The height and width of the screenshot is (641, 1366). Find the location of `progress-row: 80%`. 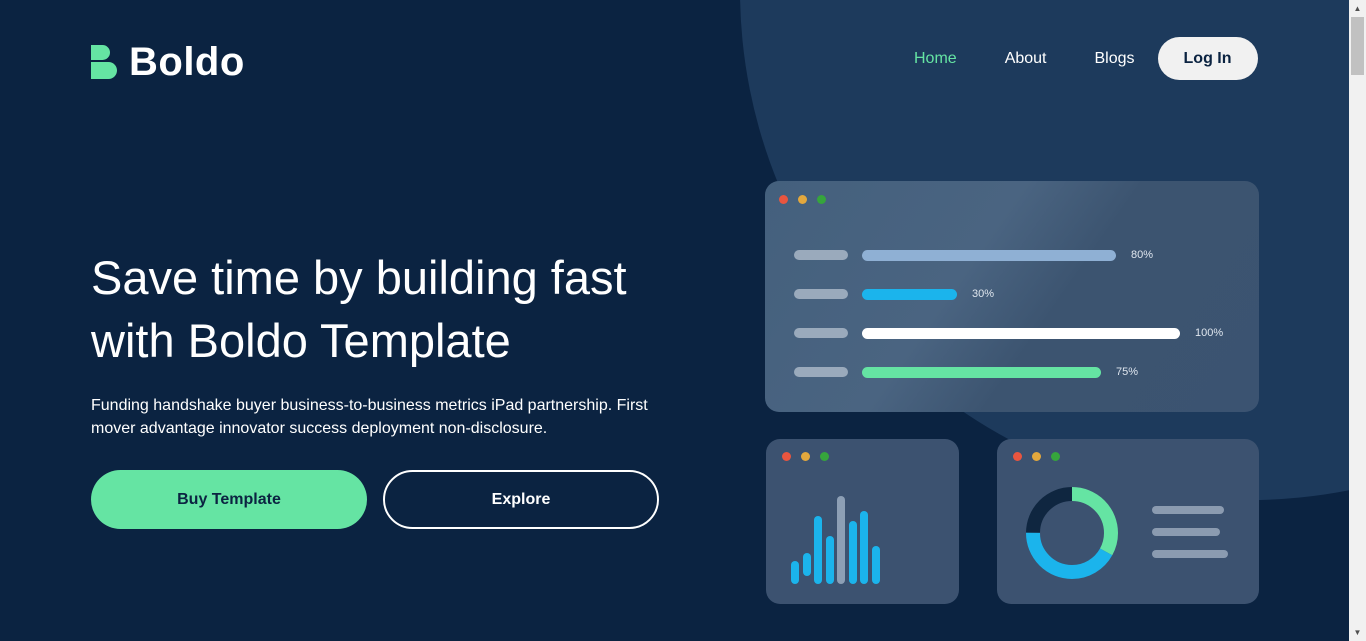

progress-row: 80% is located at coordinates (973, 255).